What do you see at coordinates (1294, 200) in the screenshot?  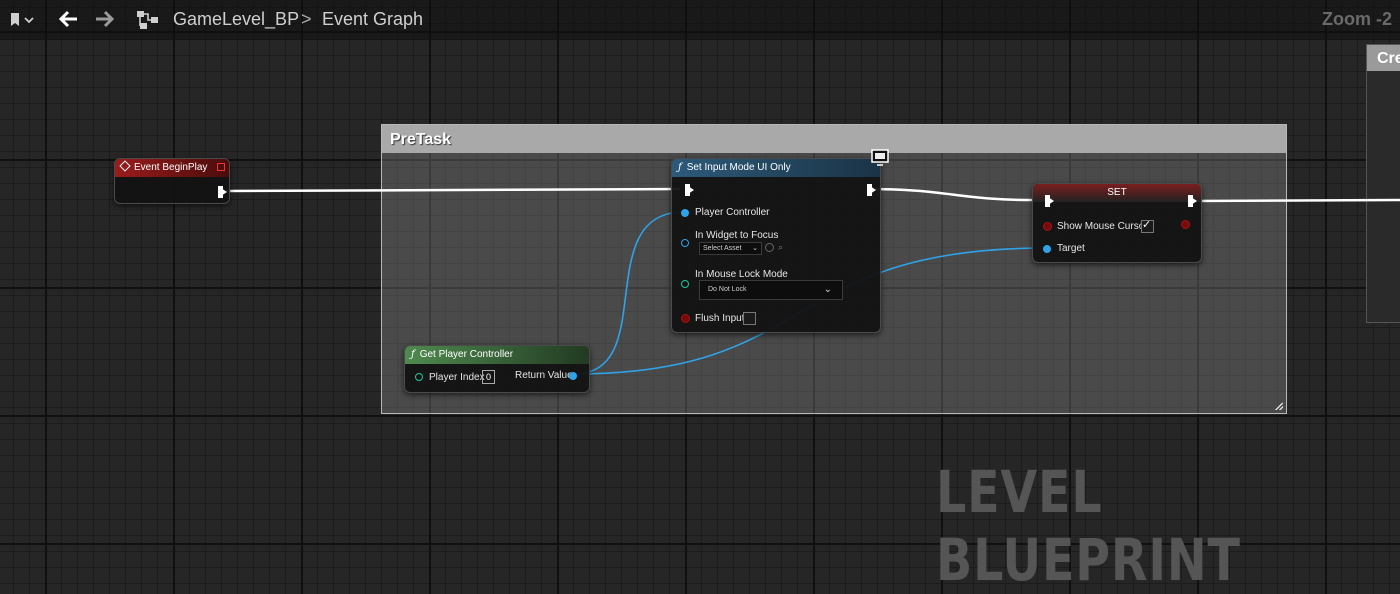 I see `exec-wire-set-to-offscreen` at bounding box center [1294, 200].